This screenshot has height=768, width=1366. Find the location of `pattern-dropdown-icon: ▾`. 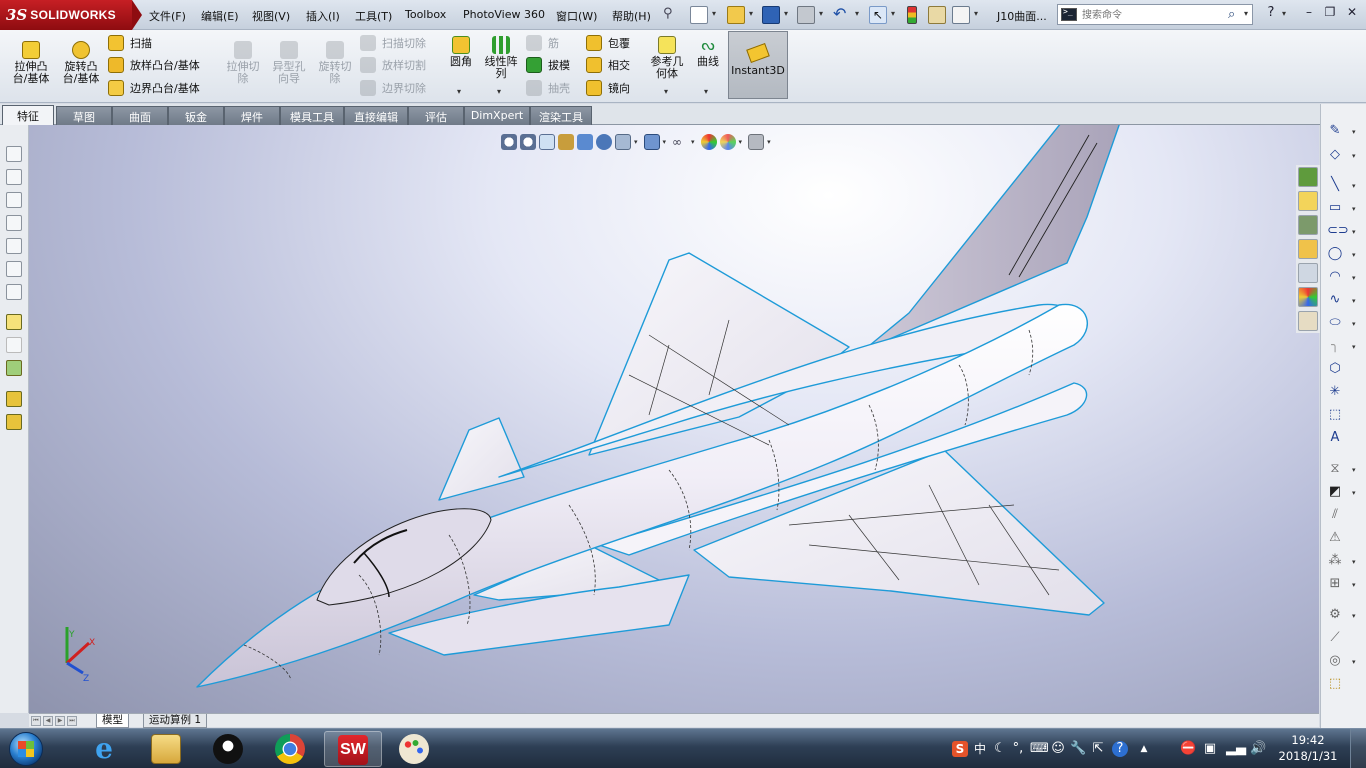

pattern-dropdown-icon: ▾ is located at coordinates (499, 91).